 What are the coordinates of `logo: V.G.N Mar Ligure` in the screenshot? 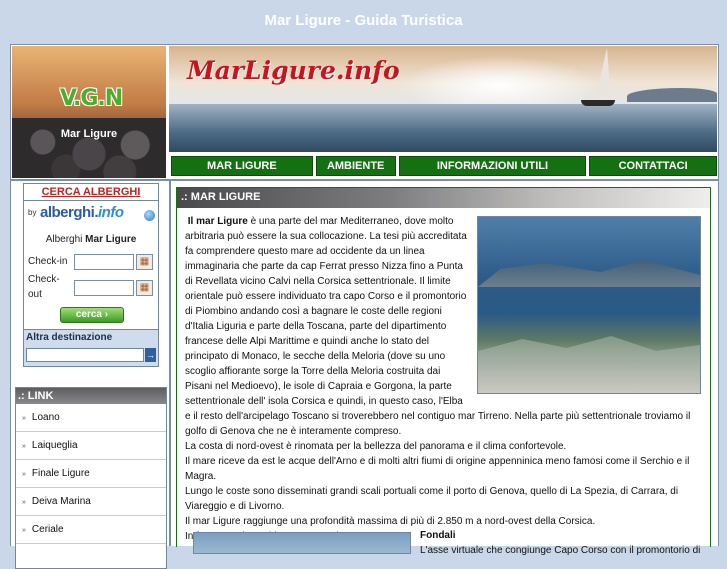 It's located at (89, 112).